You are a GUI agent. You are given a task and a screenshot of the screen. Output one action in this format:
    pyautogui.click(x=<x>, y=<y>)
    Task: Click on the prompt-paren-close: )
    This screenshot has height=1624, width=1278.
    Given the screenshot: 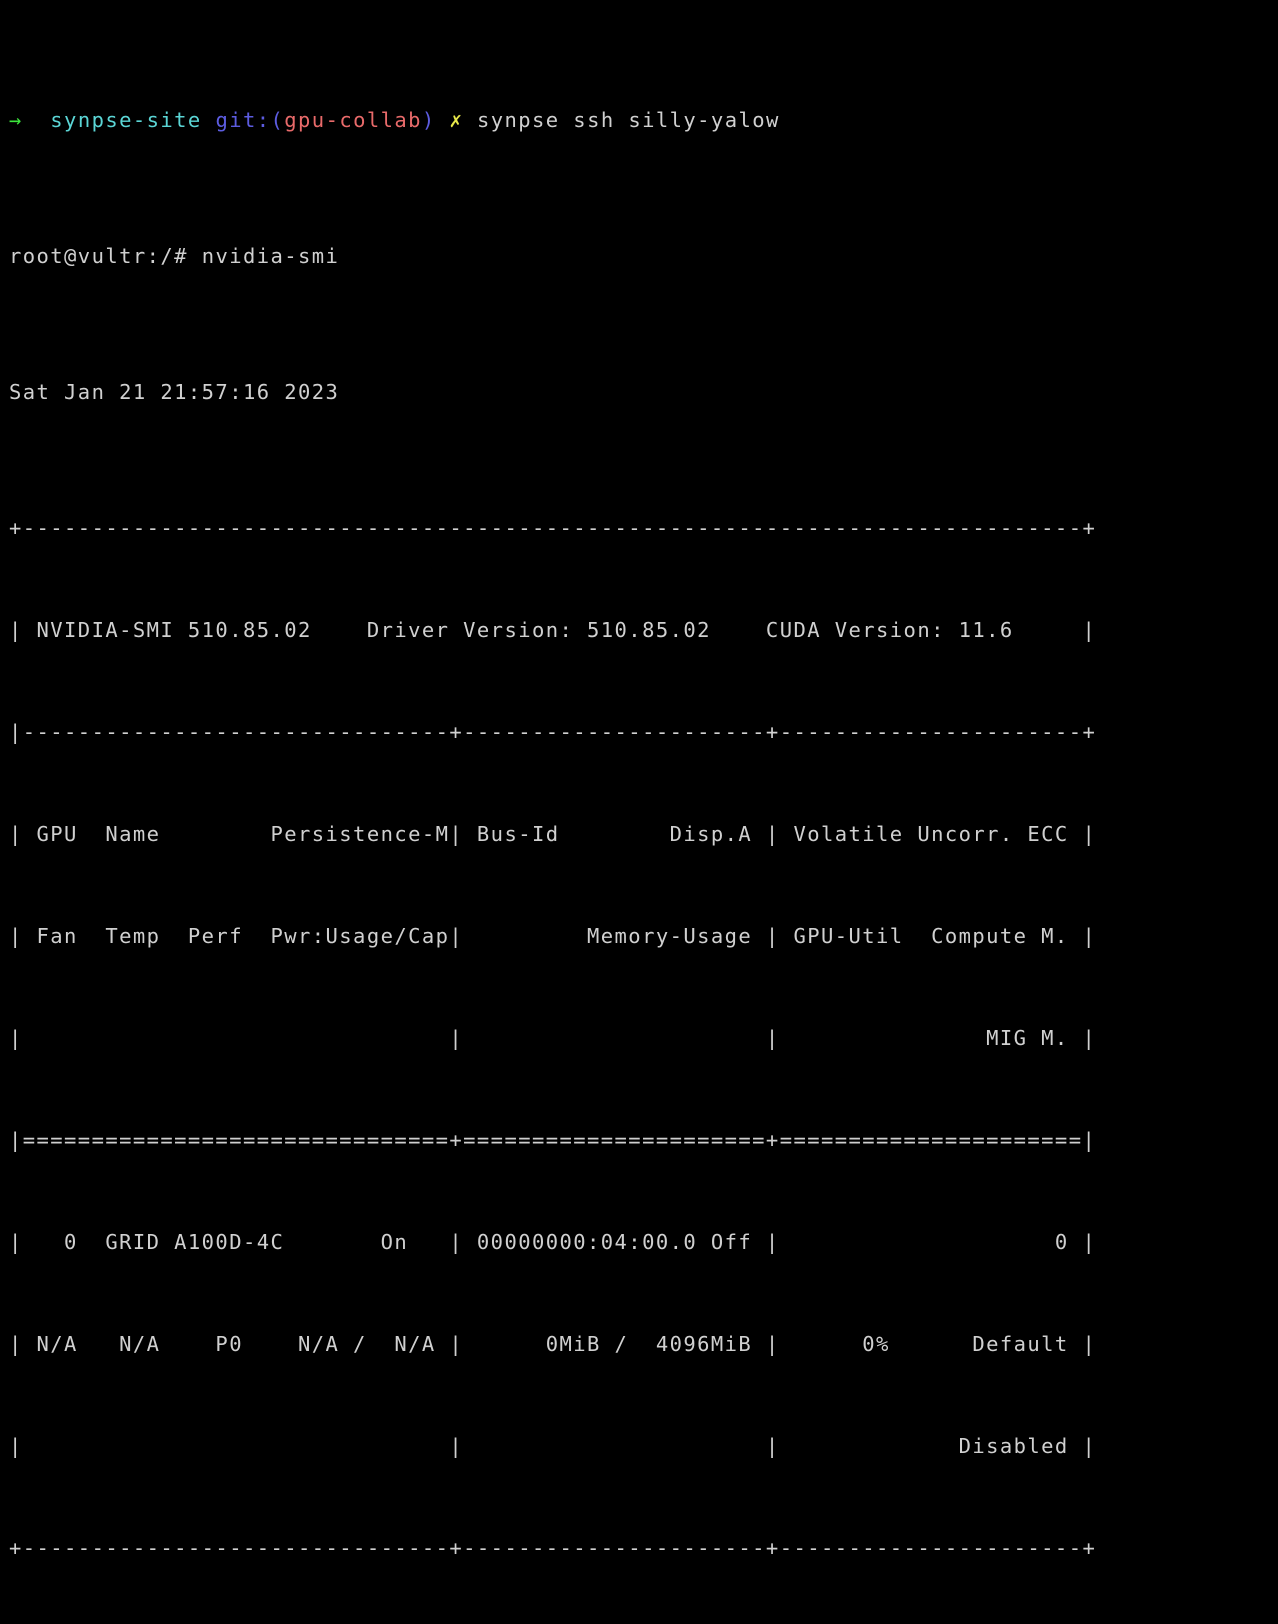 What is the action you would take?
    pyautogui.click(x=428, y=120)
    